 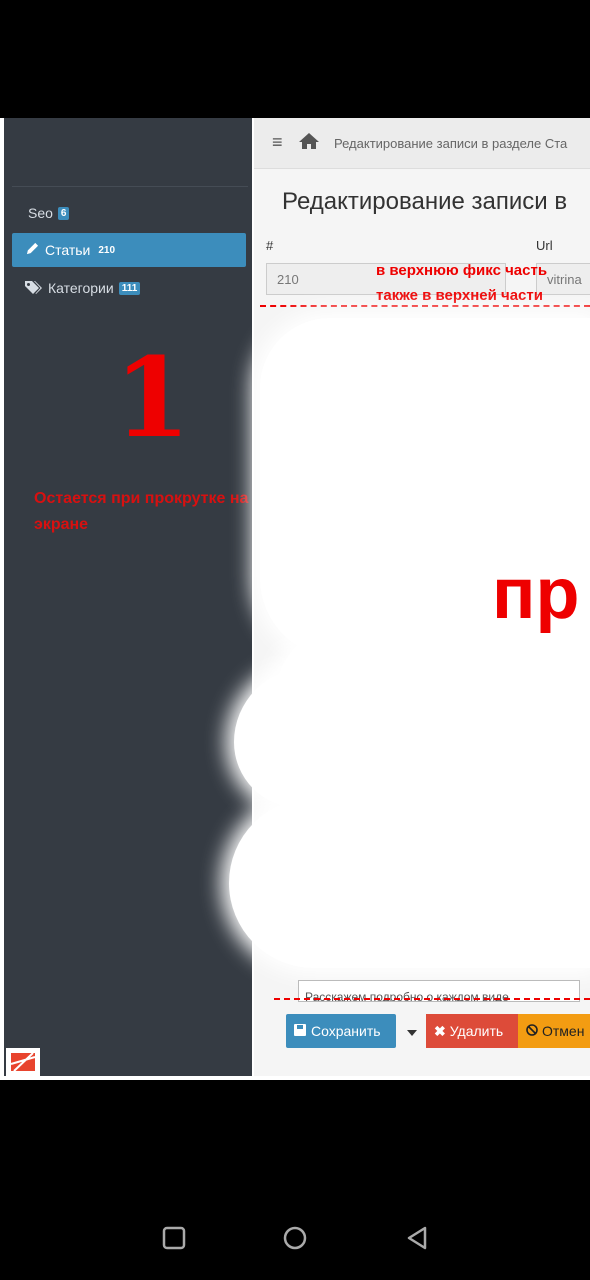 What do you see at coordinates (532, 1031) in the screenshot?
I see `ban-icon` at bounding box center [532, 1031].